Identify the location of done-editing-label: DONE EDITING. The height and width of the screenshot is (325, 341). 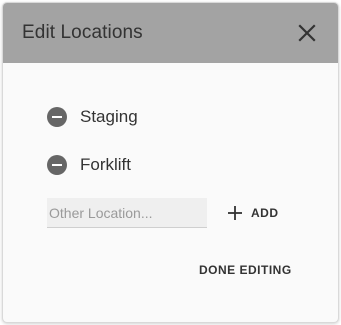
(245, 270).